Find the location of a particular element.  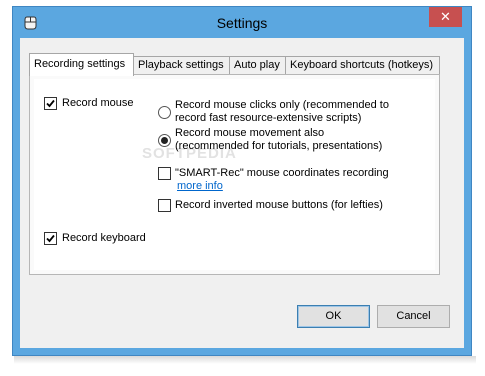

smart-rec-checkbox is located at coordinates (164, 173).